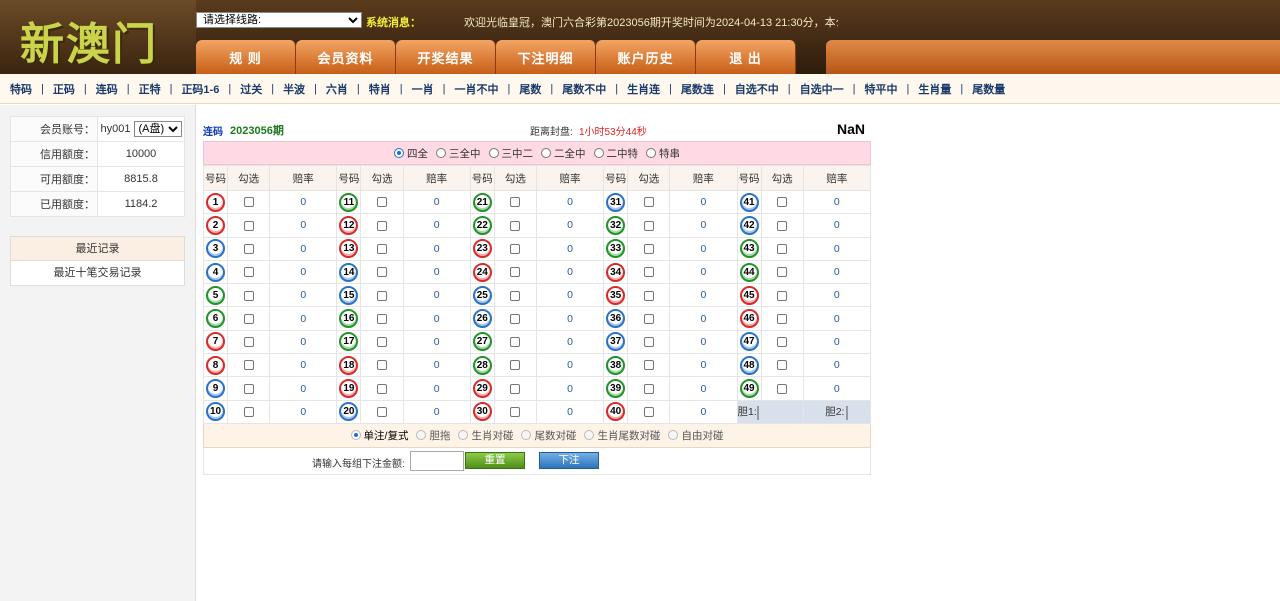 This screenshot has width=1280, height=601. I want to click on sub-nav-item: 生肖连, so click(643, 89).